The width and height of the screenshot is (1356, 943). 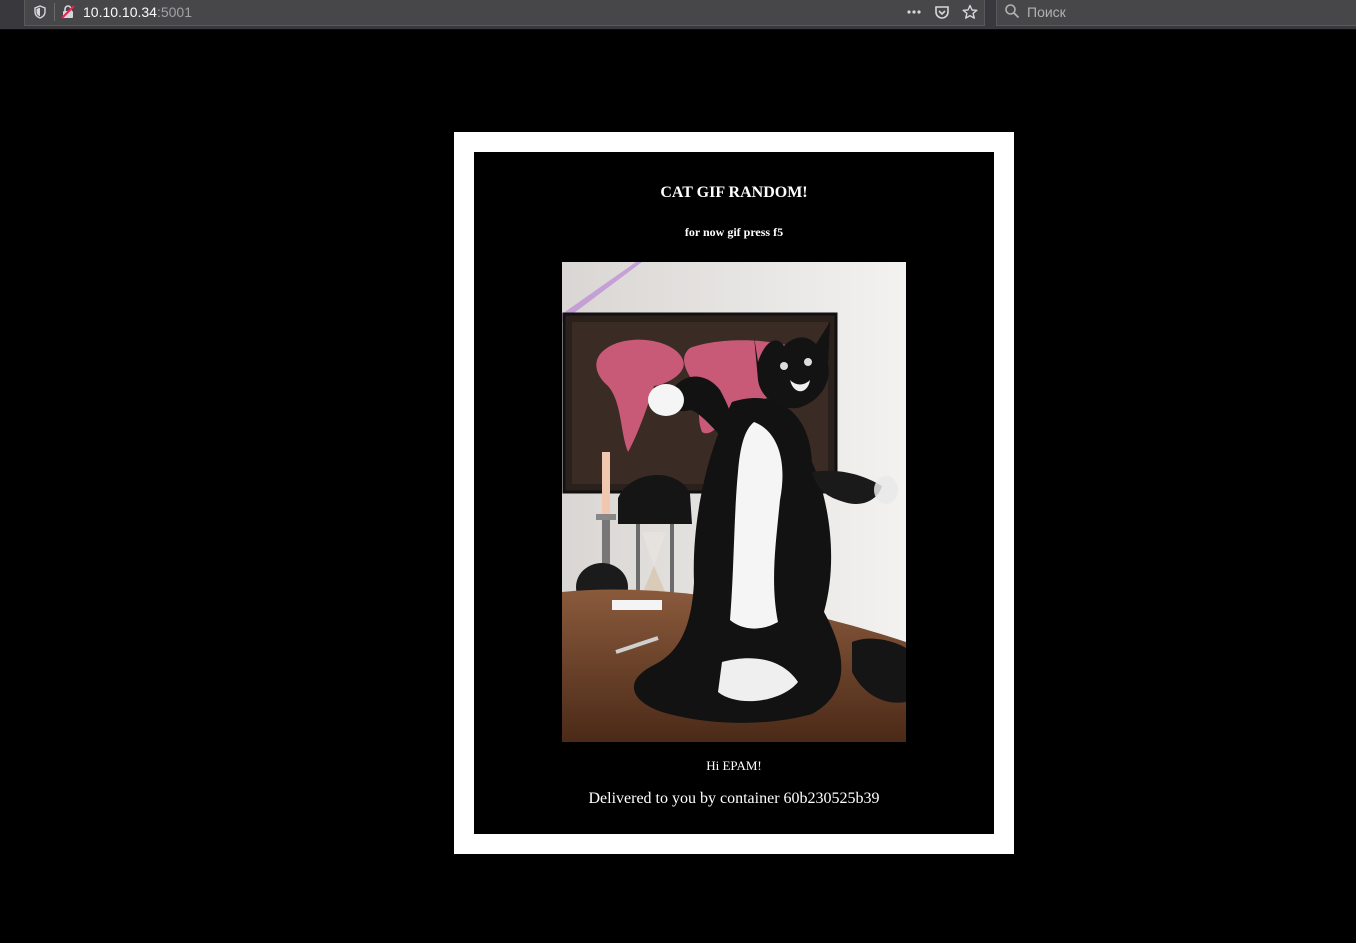 I want to click on search-icon, so click(x=1012, y=11).